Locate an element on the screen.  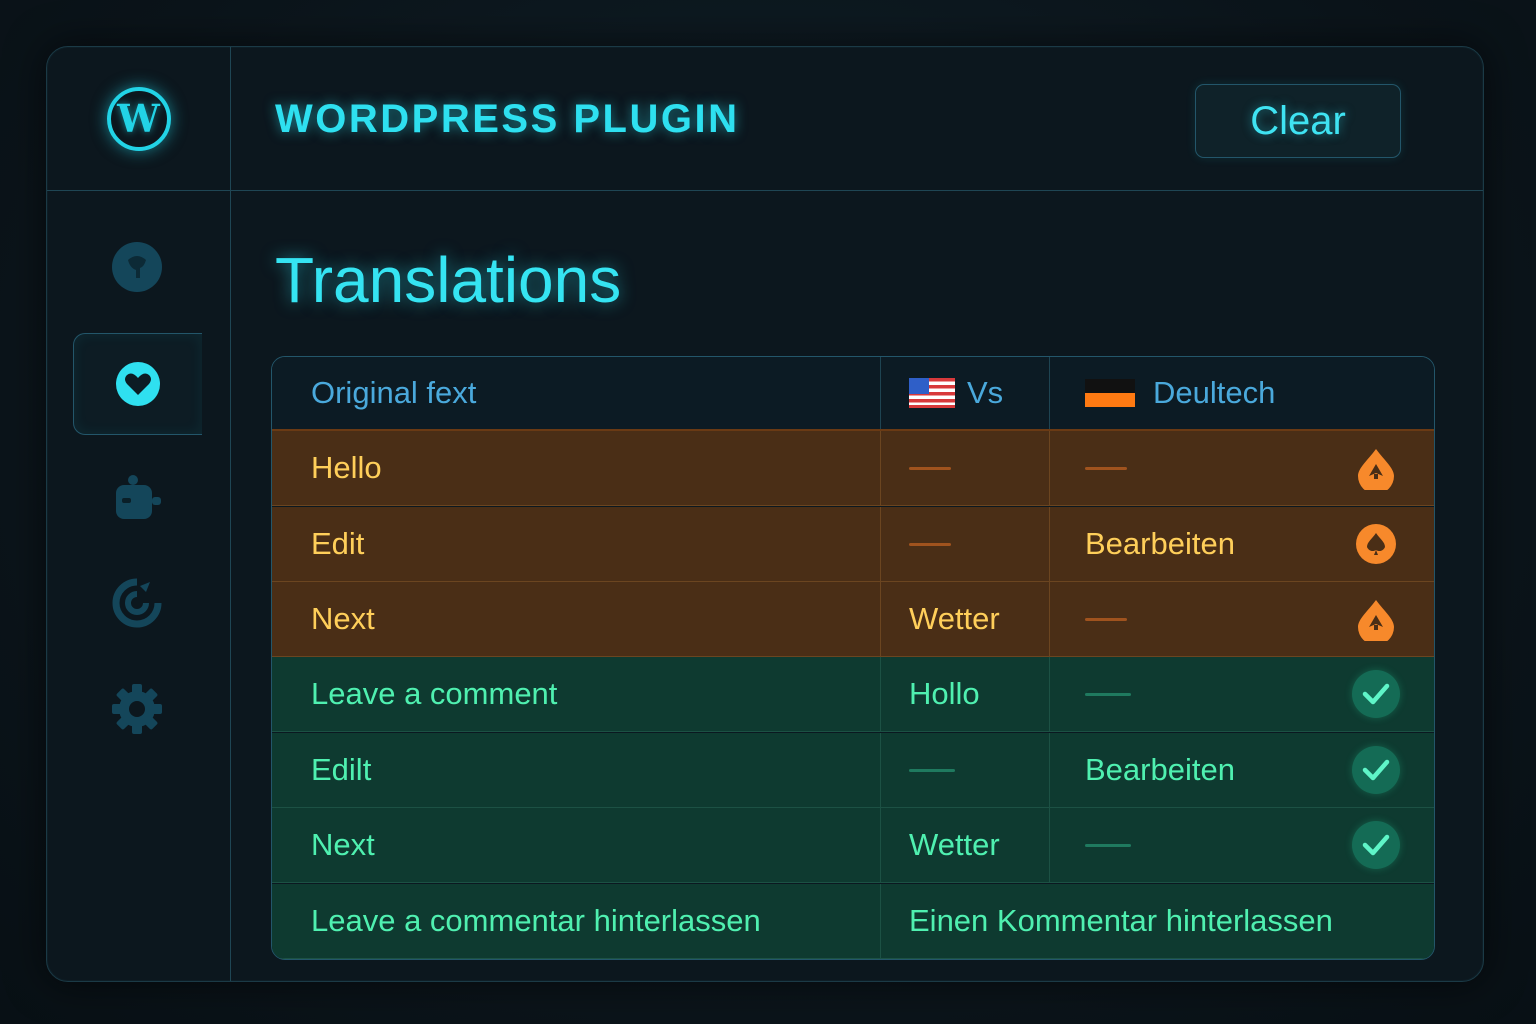
table-header: Original fext Vs Deultech is located at coordinates (853, 394).